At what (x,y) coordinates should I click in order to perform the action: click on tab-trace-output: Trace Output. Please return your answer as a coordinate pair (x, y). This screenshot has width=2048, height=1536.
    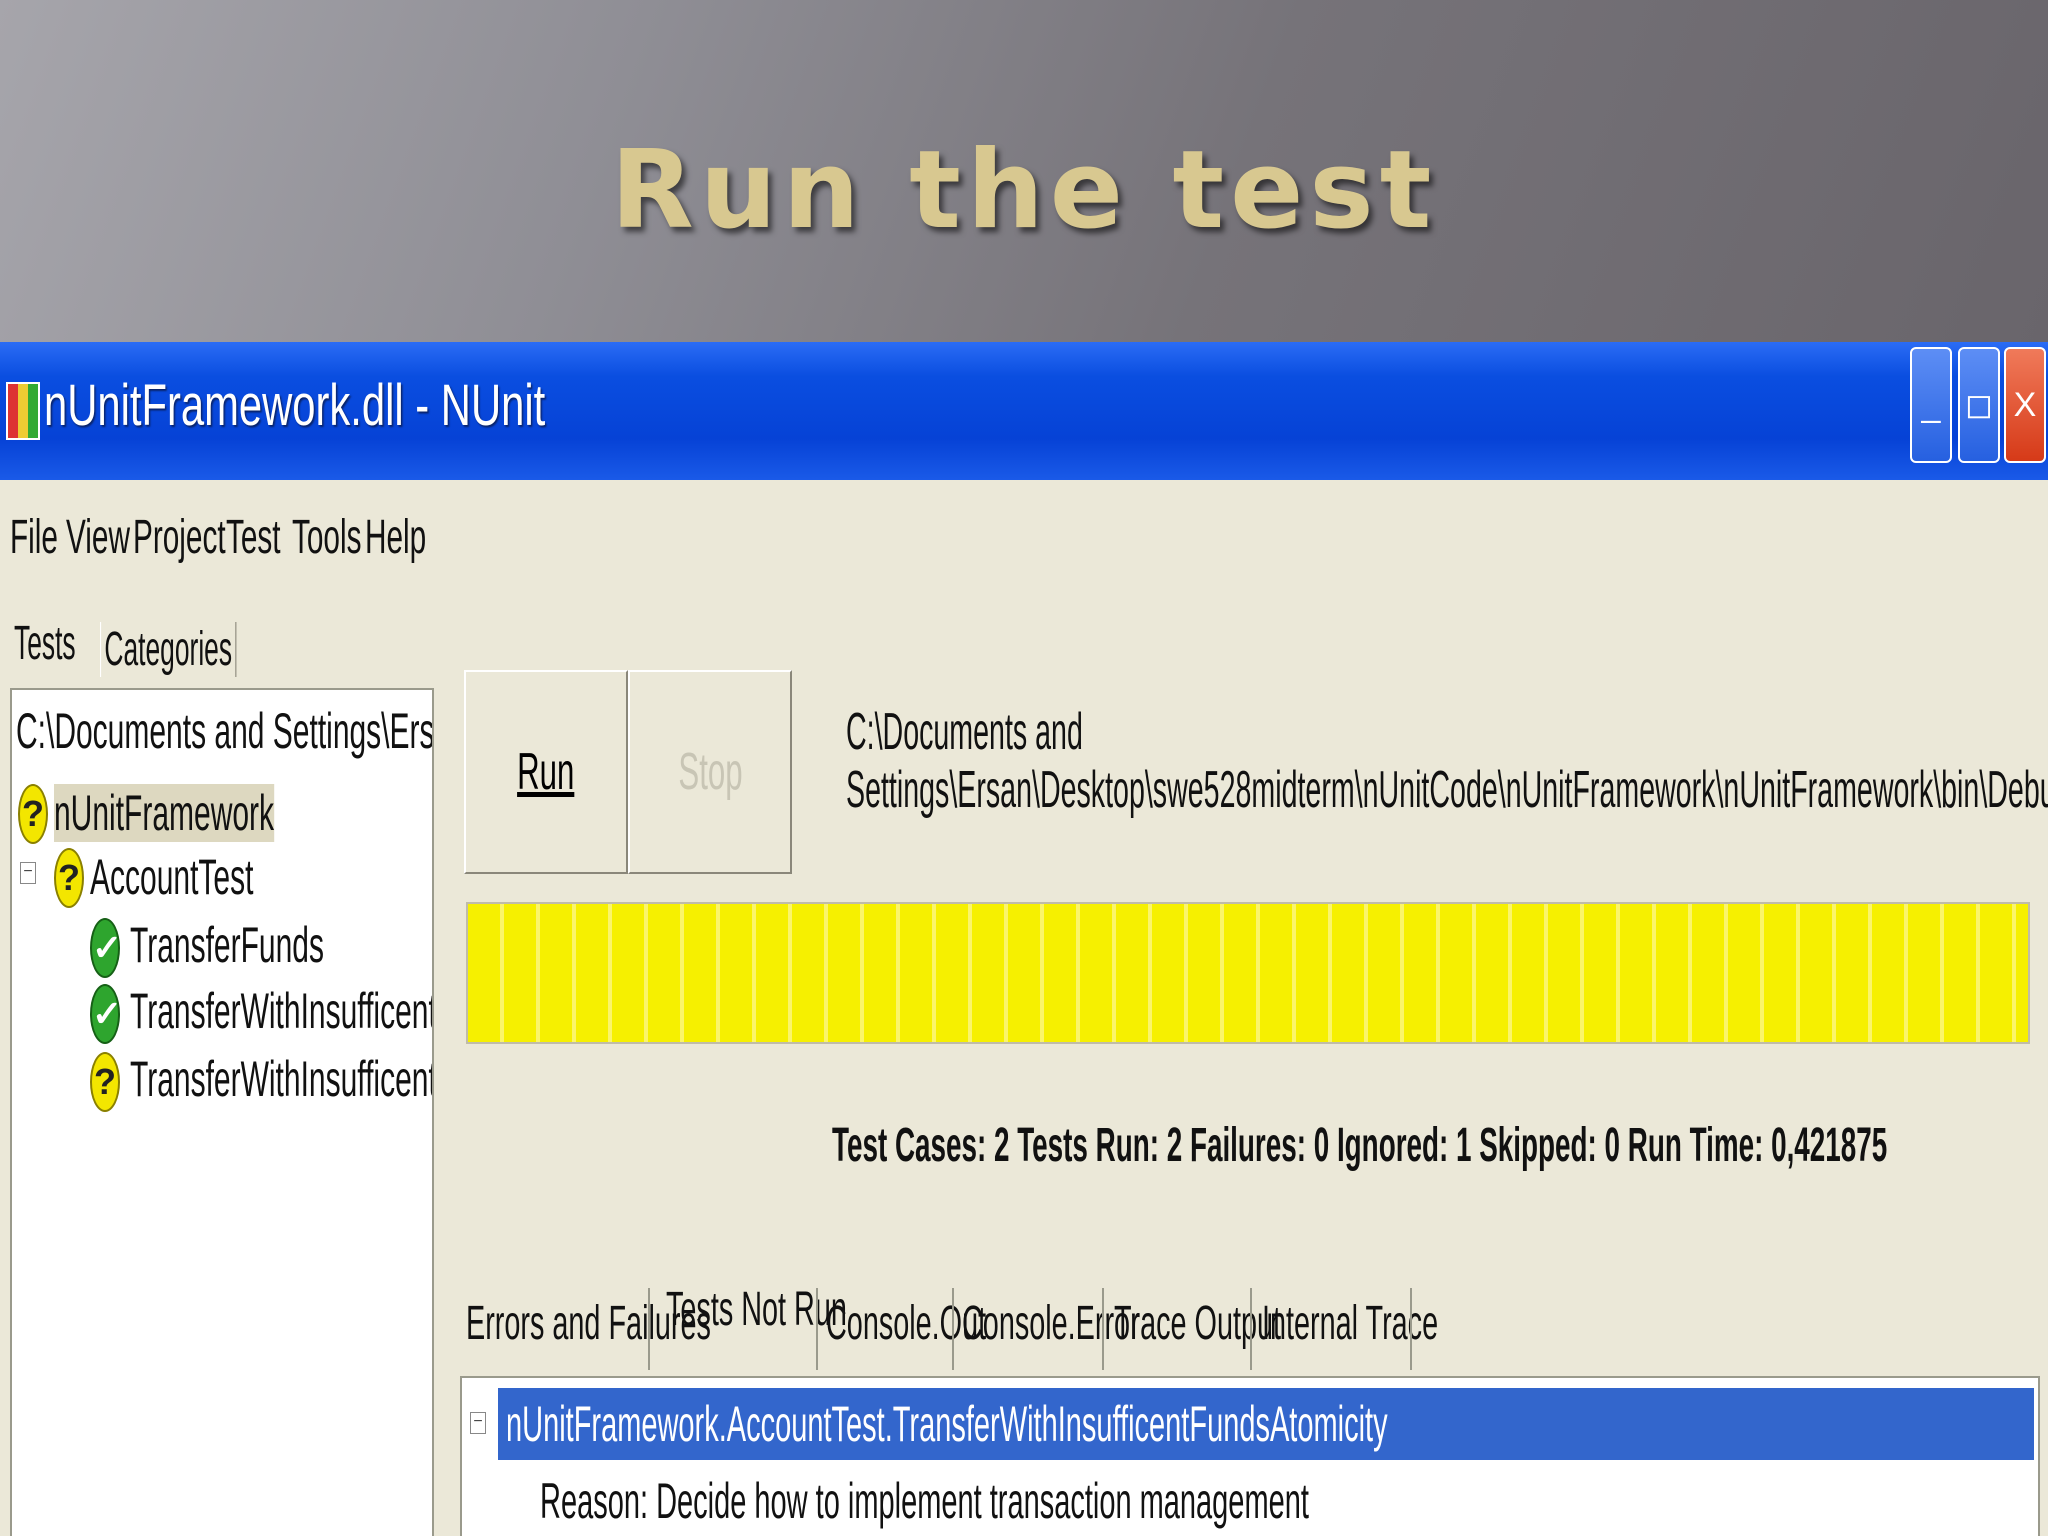
    Looking at the image, I should click on (1197, 1323).